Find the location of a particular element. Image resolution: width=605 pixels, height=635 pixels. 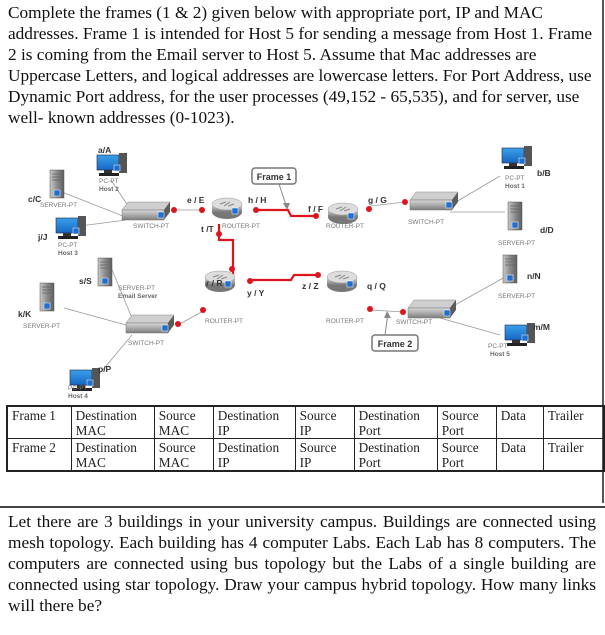

server-c-icon is located at coordinates (57, 184).